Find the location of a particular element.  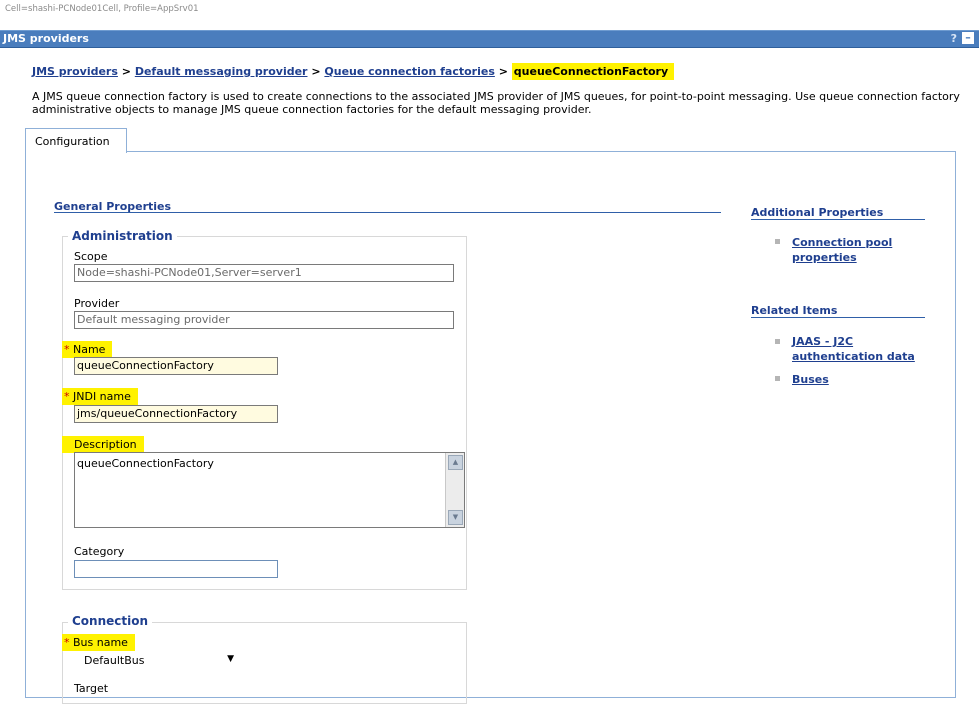

bus-name-select: DefaultBus ▼ is located at coordinates (160, 660).